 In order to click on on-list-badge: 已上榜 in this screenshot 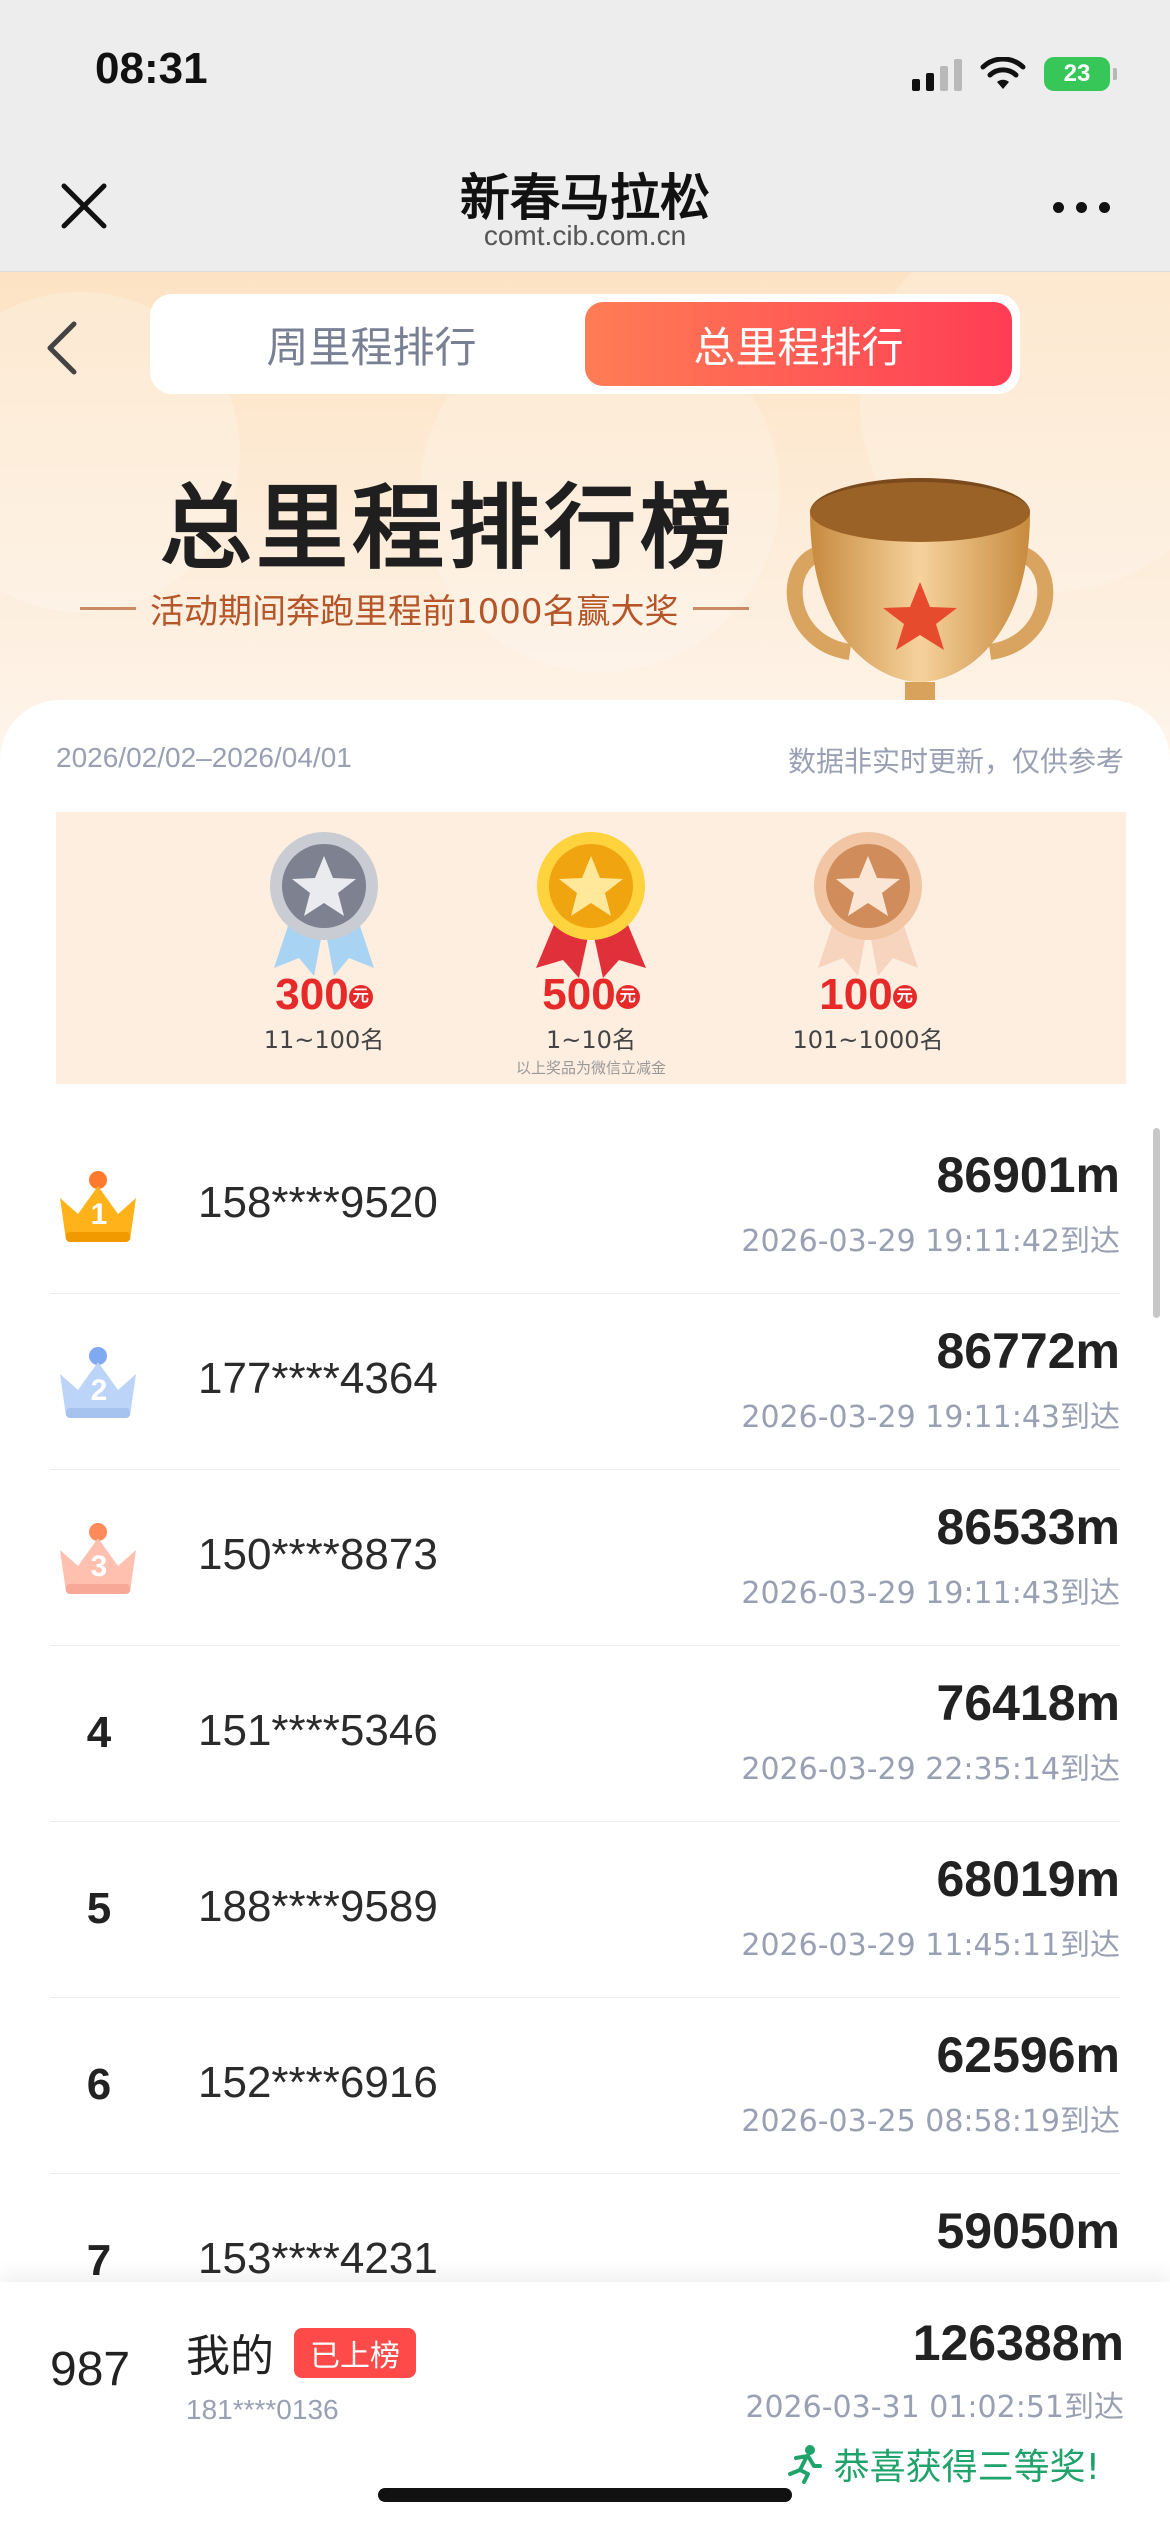, I will do `click(355, 2353)`.